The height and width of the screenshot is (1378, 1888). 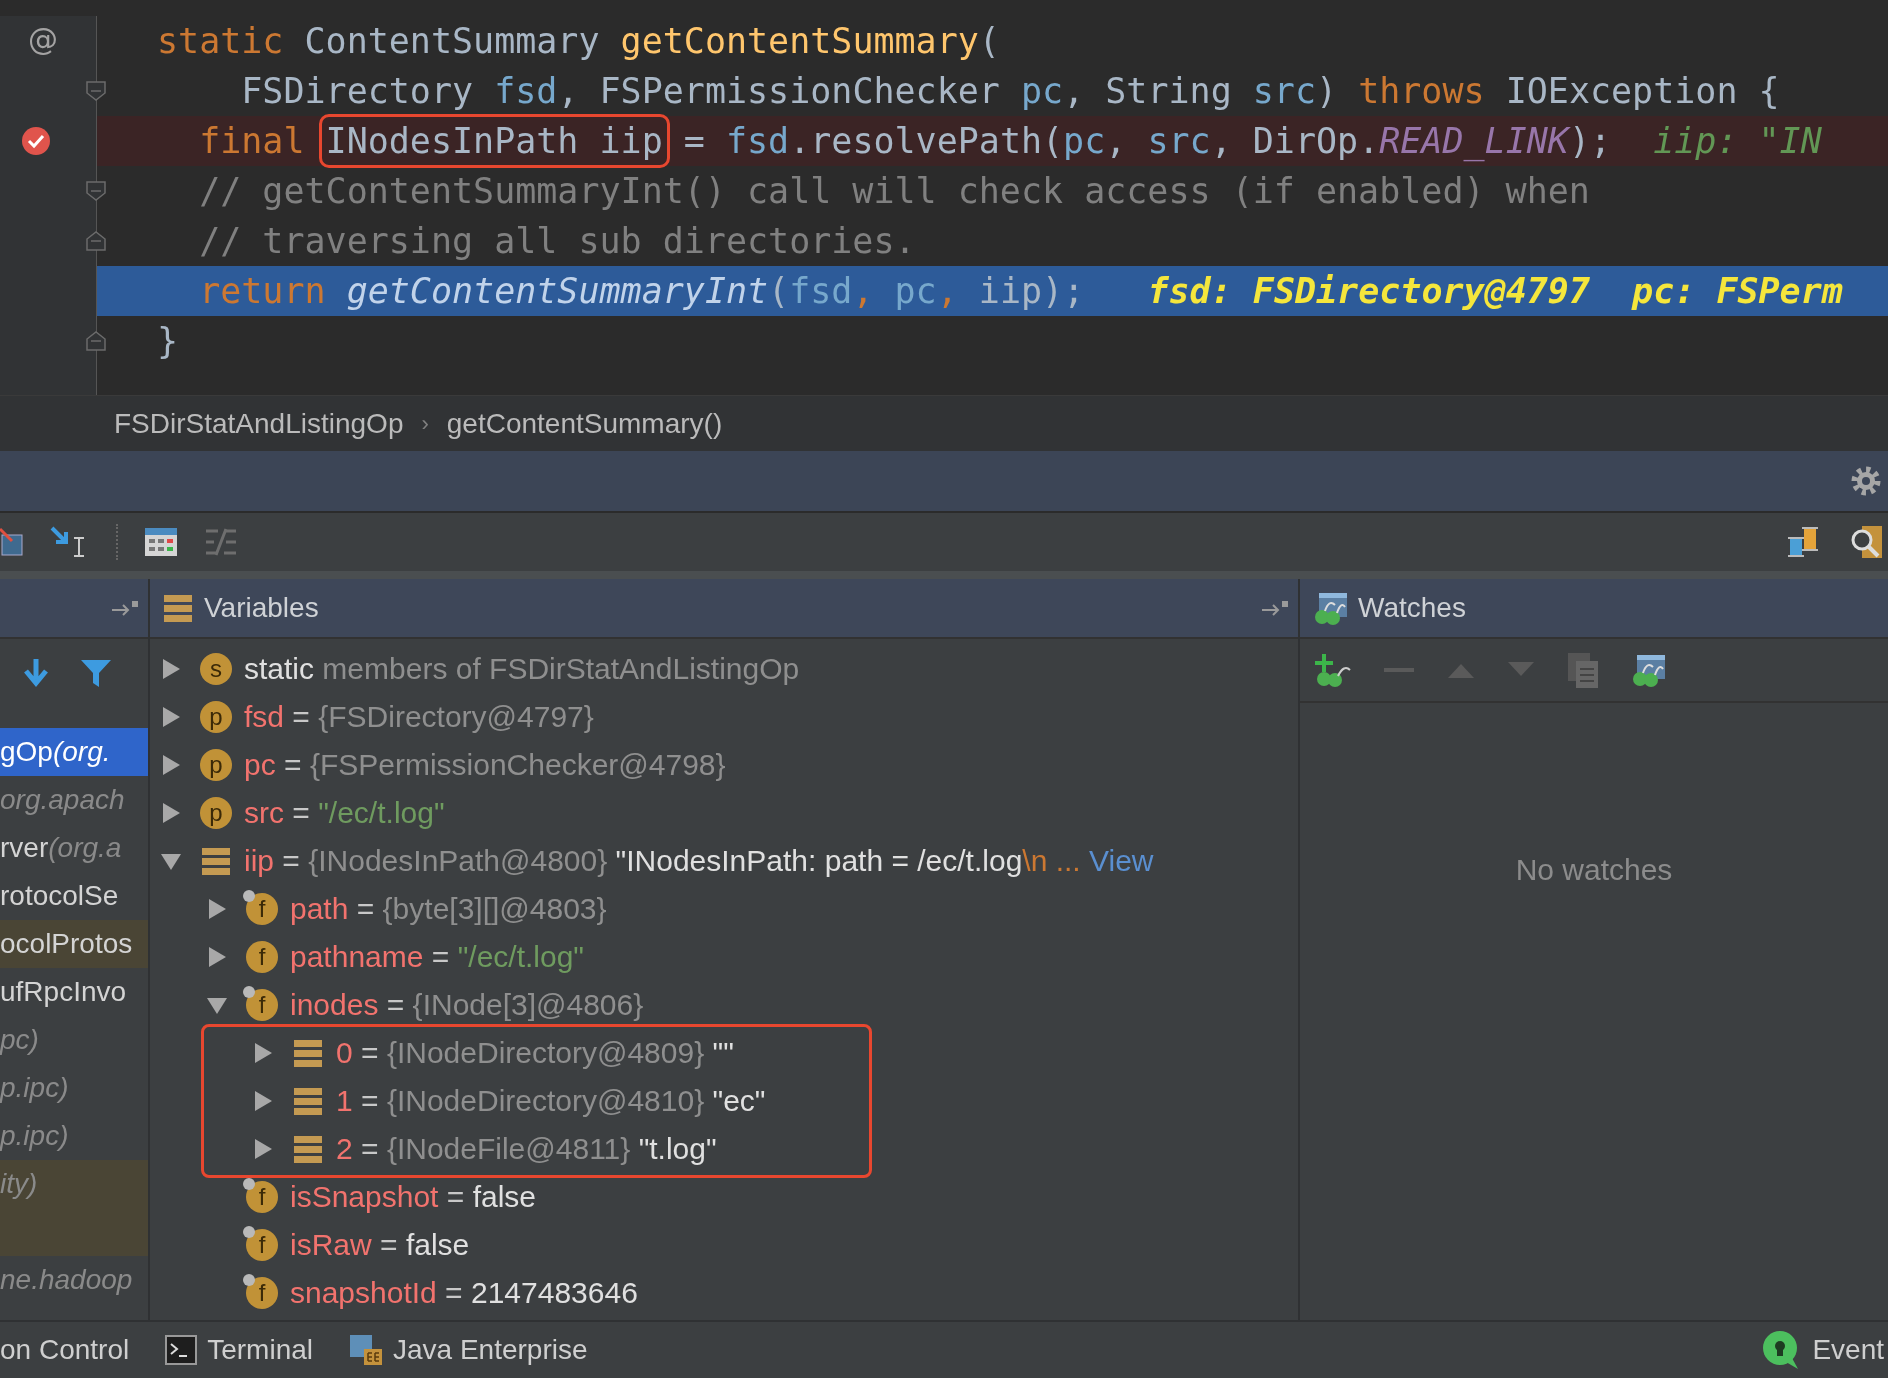 What do you see at coordinates (738, 1101) in the screenshot?
I see `variable-value: "ec"` at bounding box center [738, 1101].